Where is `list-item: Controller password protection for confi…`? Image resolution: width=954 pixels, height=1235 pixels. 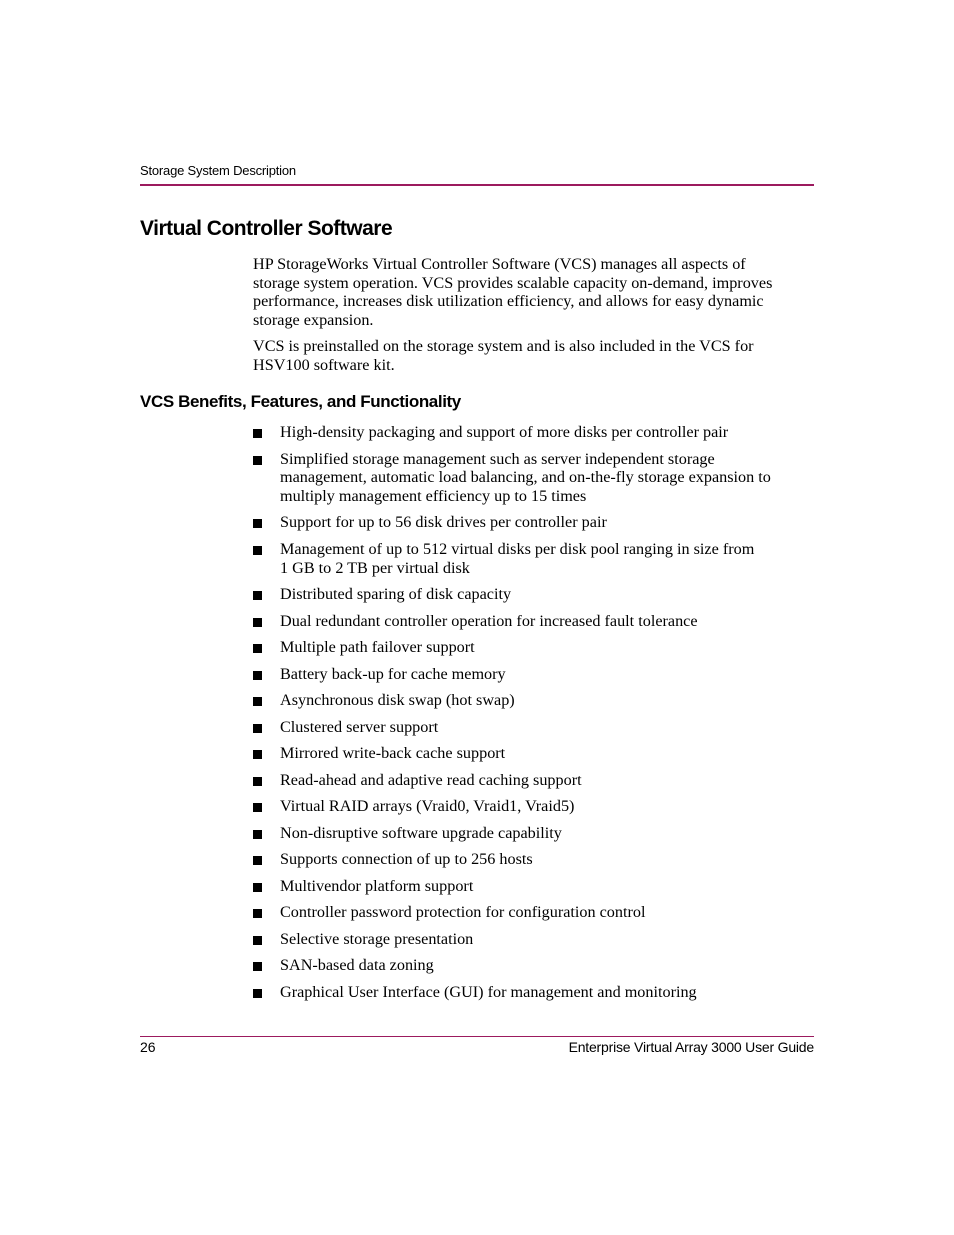
list-item: Controller password protection for confi… is located at coordinates (538, 912).